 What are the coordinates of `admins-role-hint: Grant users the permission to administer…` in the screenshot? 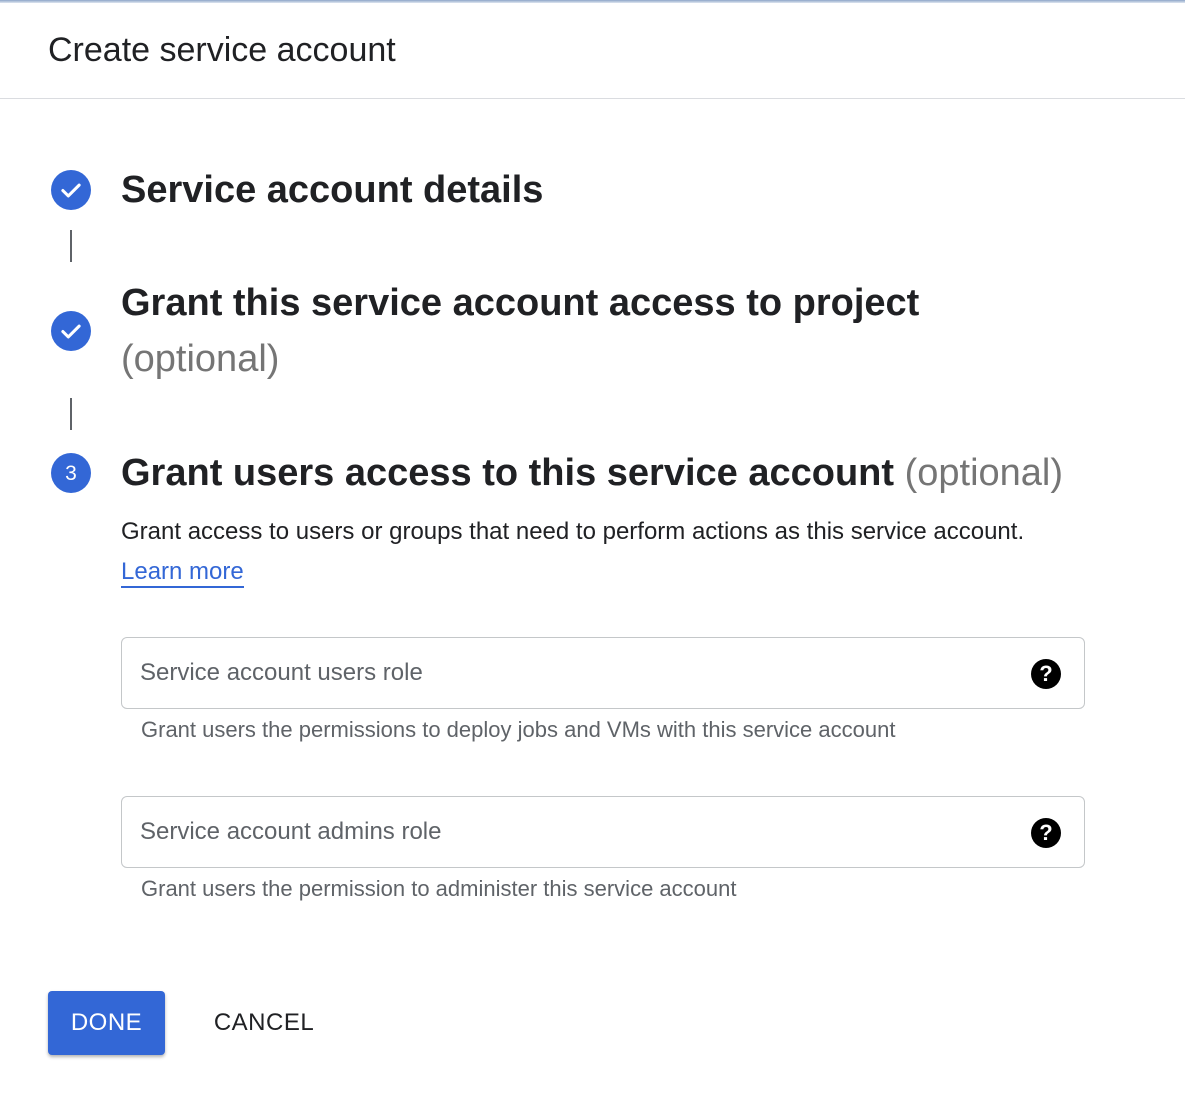 It's located at (439, 888).